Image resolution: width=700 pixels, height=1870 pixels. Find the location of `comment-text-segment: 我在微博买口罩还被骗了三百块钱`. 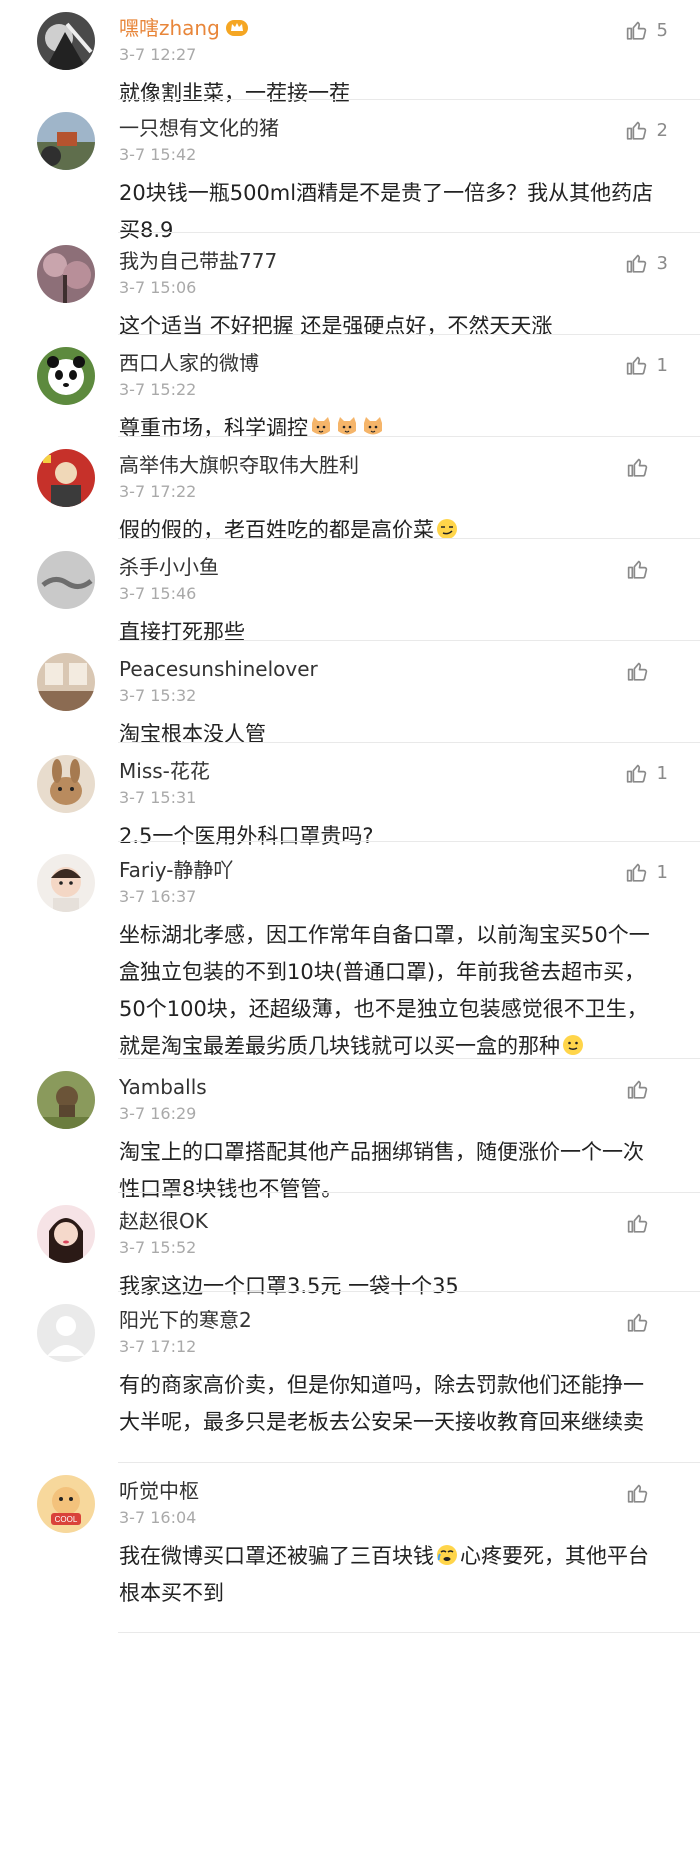

comment-text-segment: 我在微博买口罩还被骗了三百块钱 is located at coordinates (276, 1556).